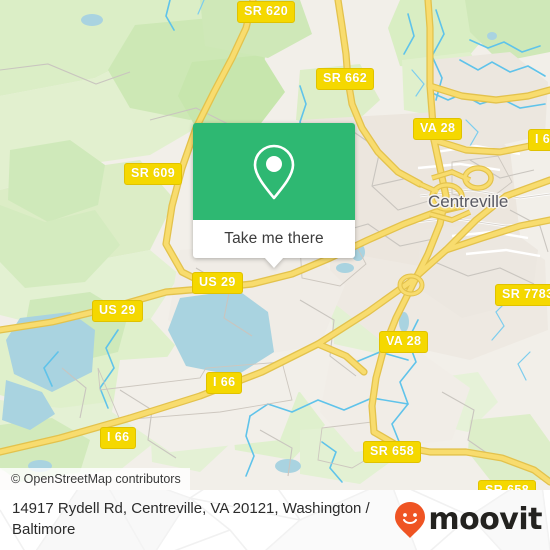 Image resolution: width=550 pixels, height=550 pixels. What do you see at coordinates (410, 520) in the screenshot?
I see `moovit-pin-smile-icon` at bounding box center [410, 520].